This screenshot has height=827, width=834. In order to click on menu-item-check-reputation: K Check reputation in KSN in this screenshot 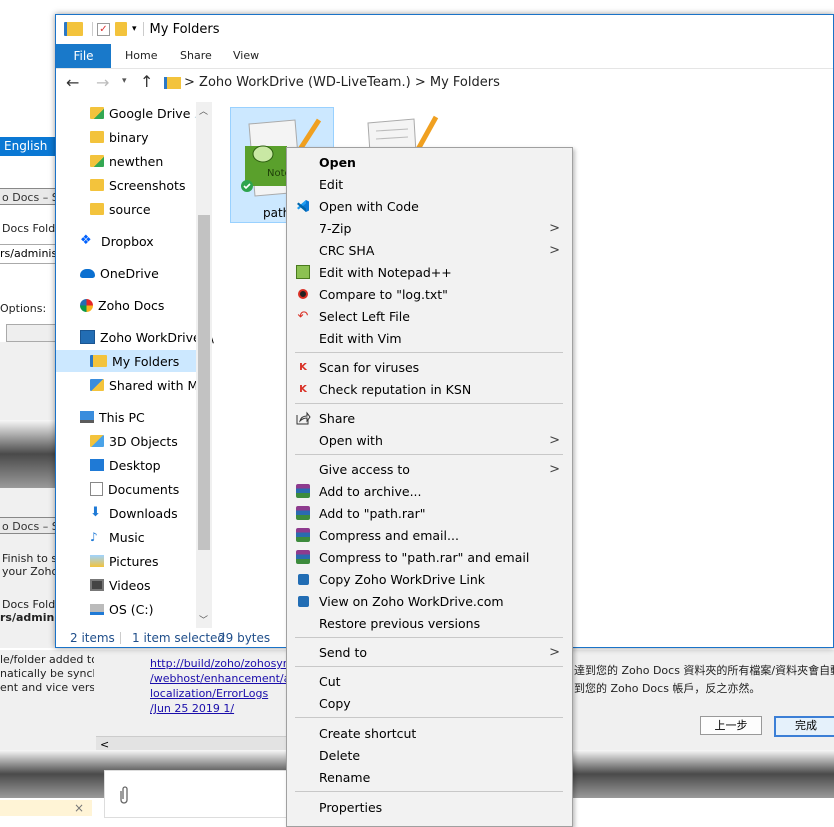, I will do `click(429, 389)`.